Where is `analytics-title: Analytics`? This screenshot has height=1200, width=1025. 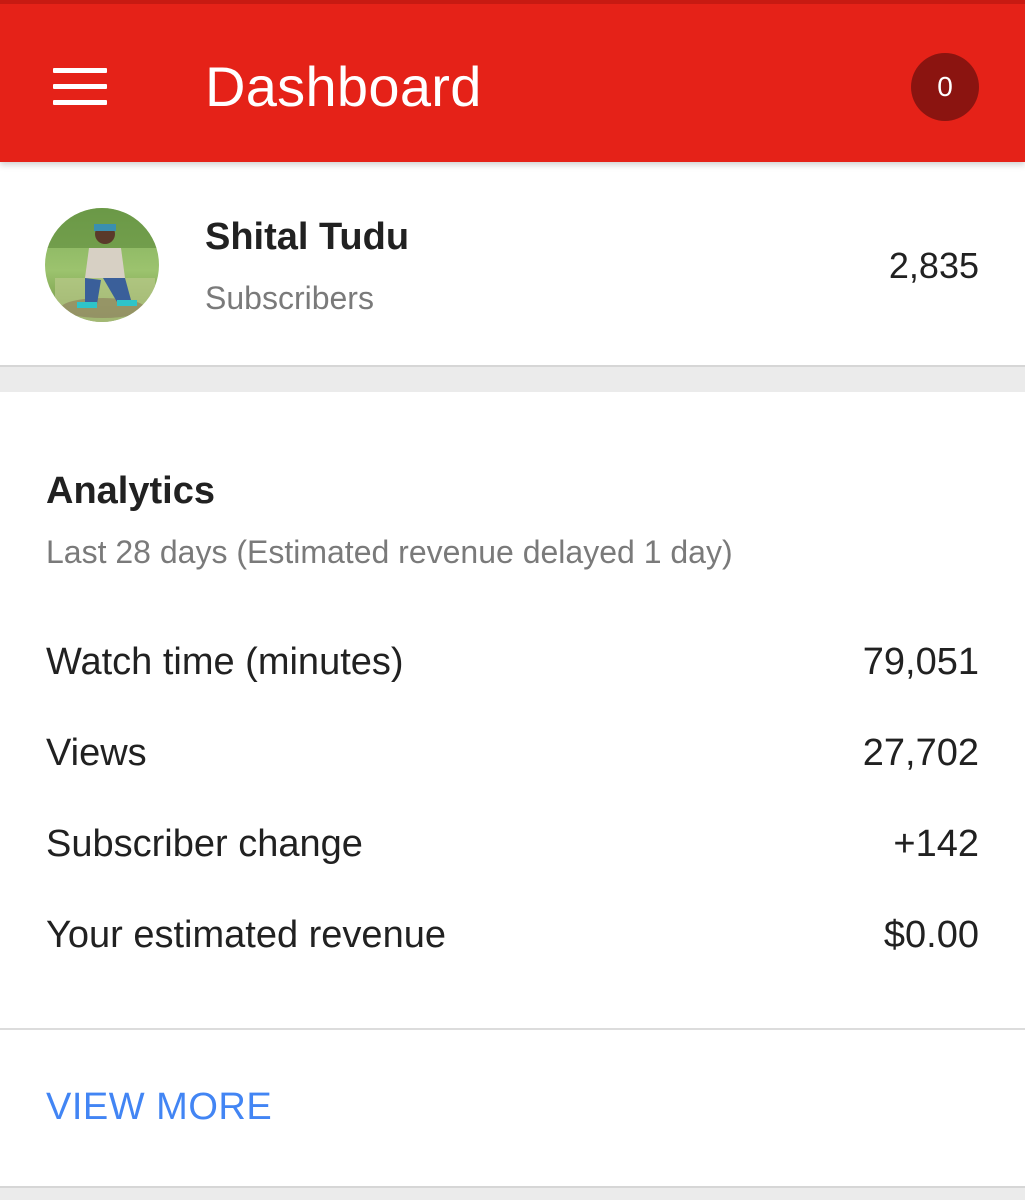 analytics-title: Analytics is located at coordinates (130, 491).